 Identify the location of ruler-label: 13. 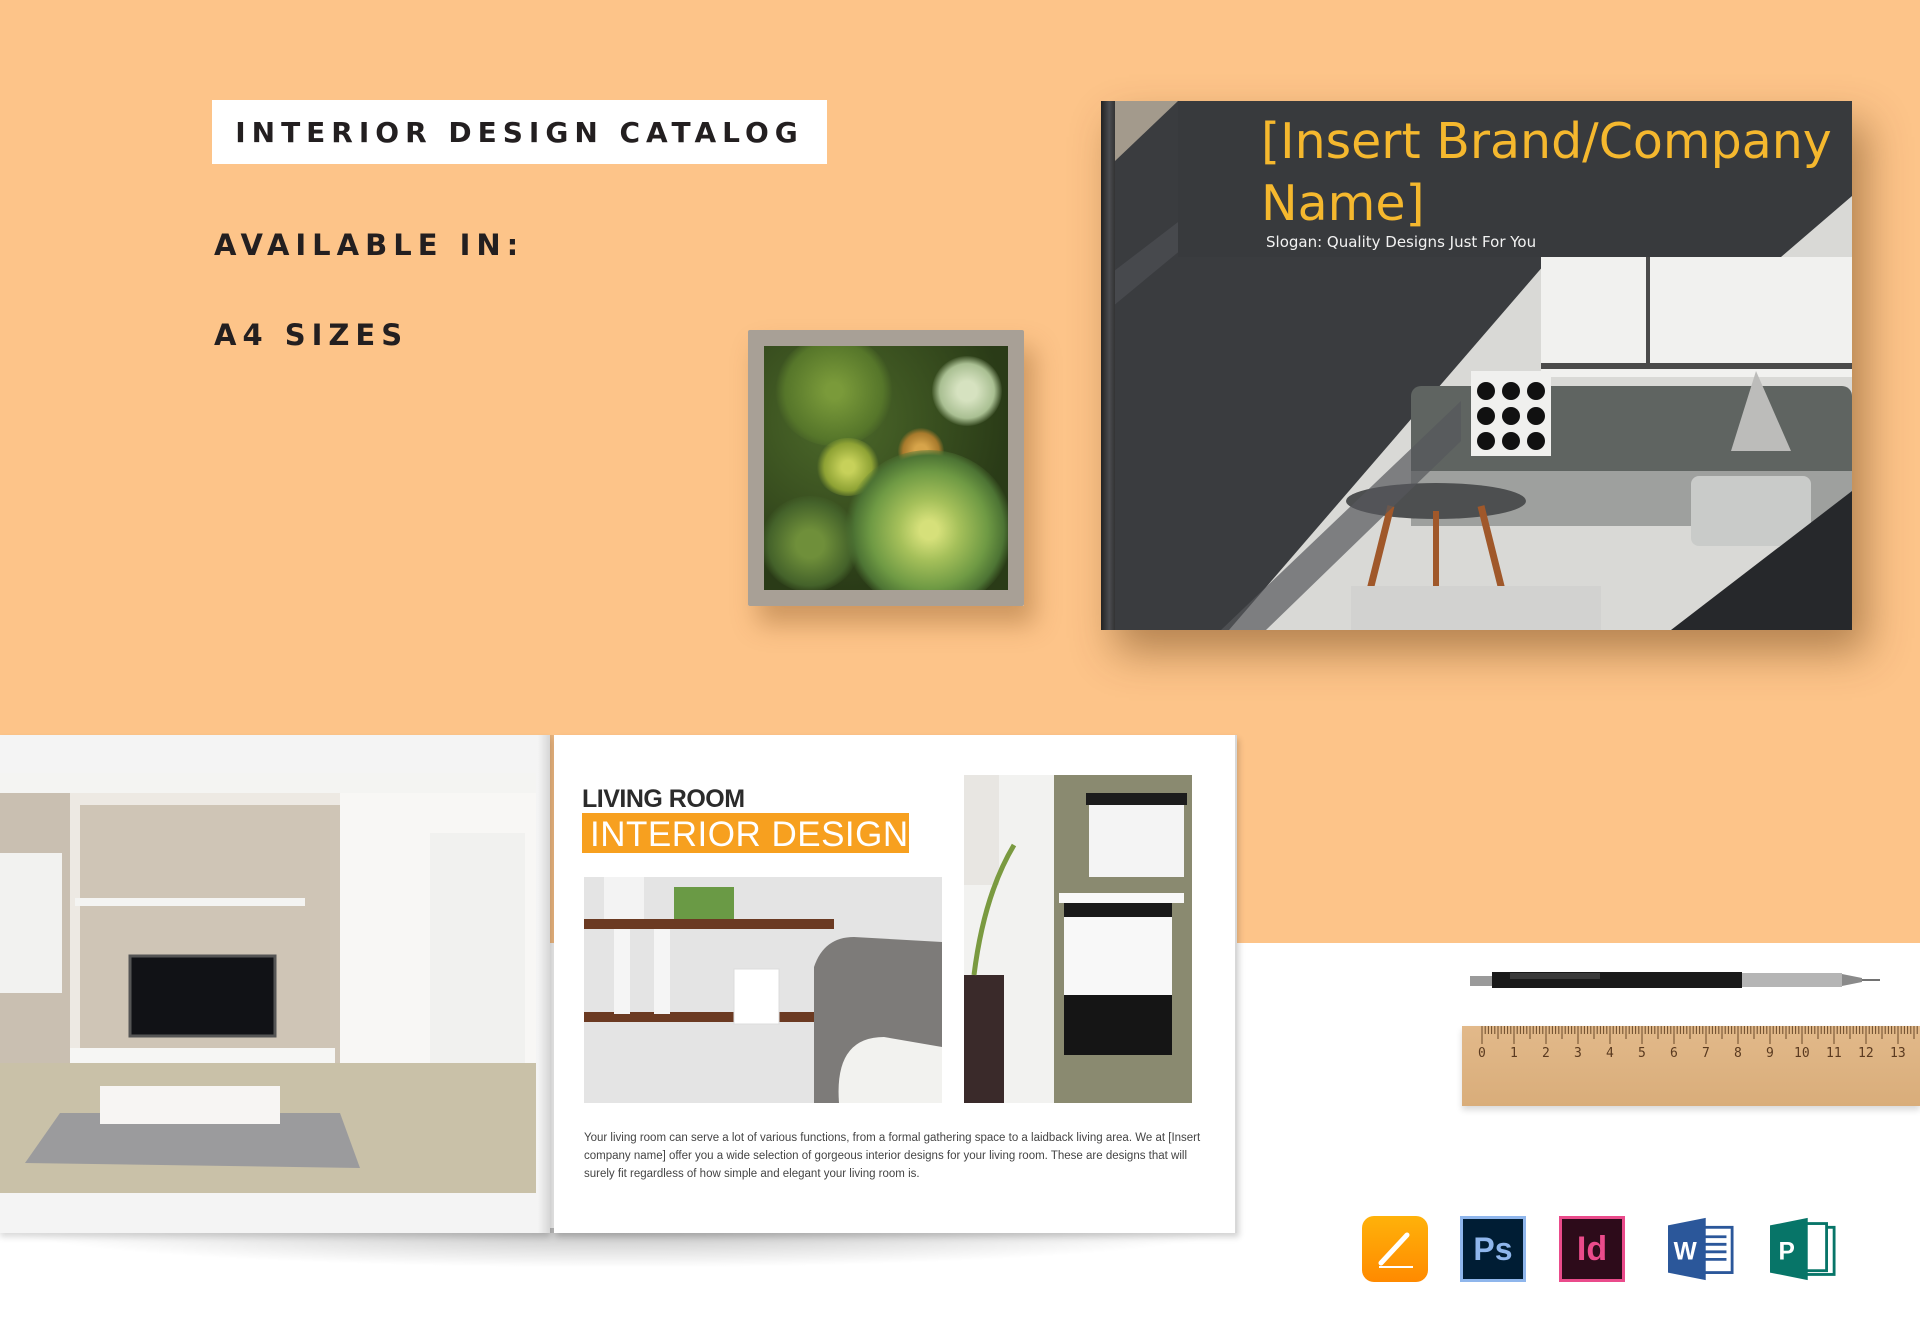
(1898, 1053).